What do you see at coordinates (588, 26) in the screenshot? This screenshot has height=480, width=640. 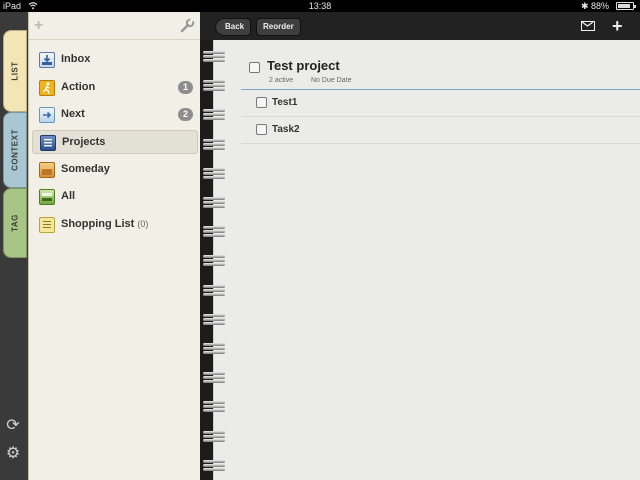 I see `mail-icon` at bounding box center [588, 26].